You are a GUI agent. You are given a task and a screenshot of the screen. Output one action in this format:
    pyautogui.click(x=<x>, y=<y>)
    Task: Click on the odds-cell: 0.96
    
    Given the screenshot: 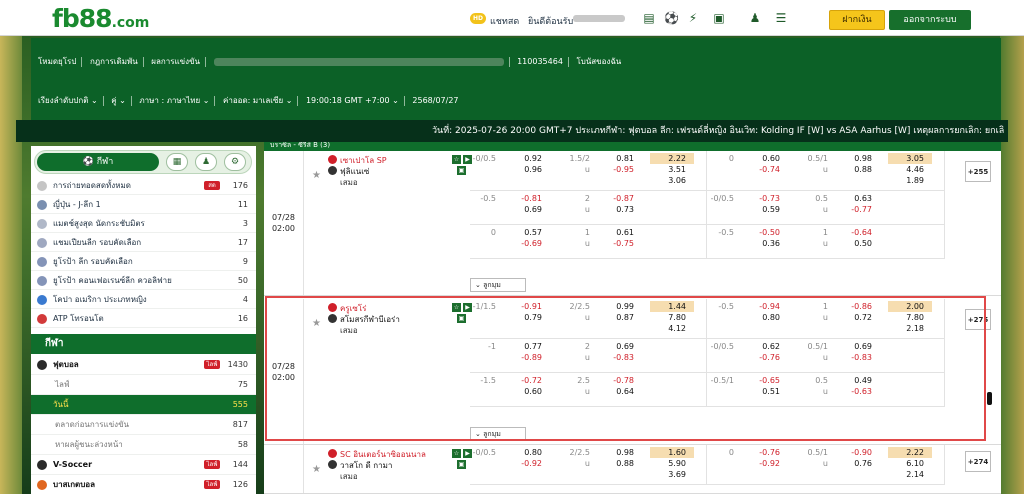 What is the action you would take?
    pyautogui.click(x=529, y=169)
    